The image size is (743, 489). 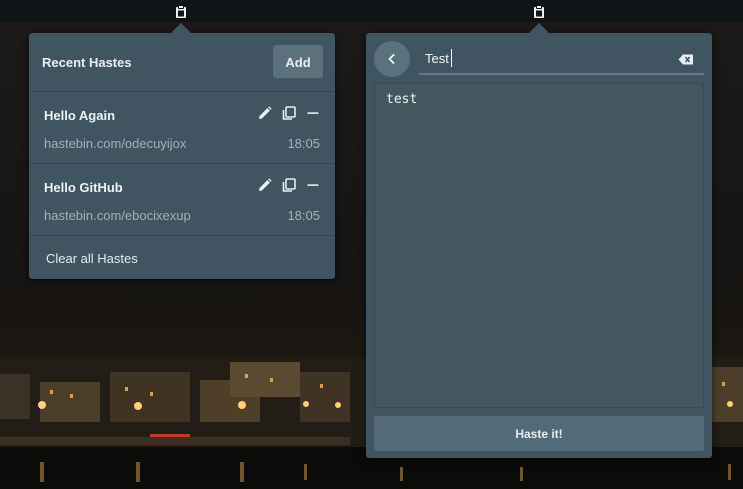 I want to click on back-button, so click(x=392, y=59).